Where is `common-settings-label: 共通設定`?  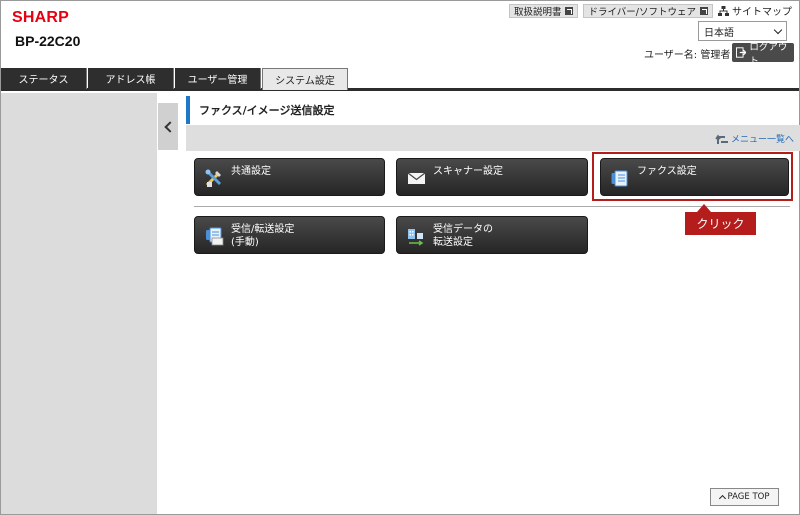 common-settings-label: 共通設定 is located at coordinates (251, 171).